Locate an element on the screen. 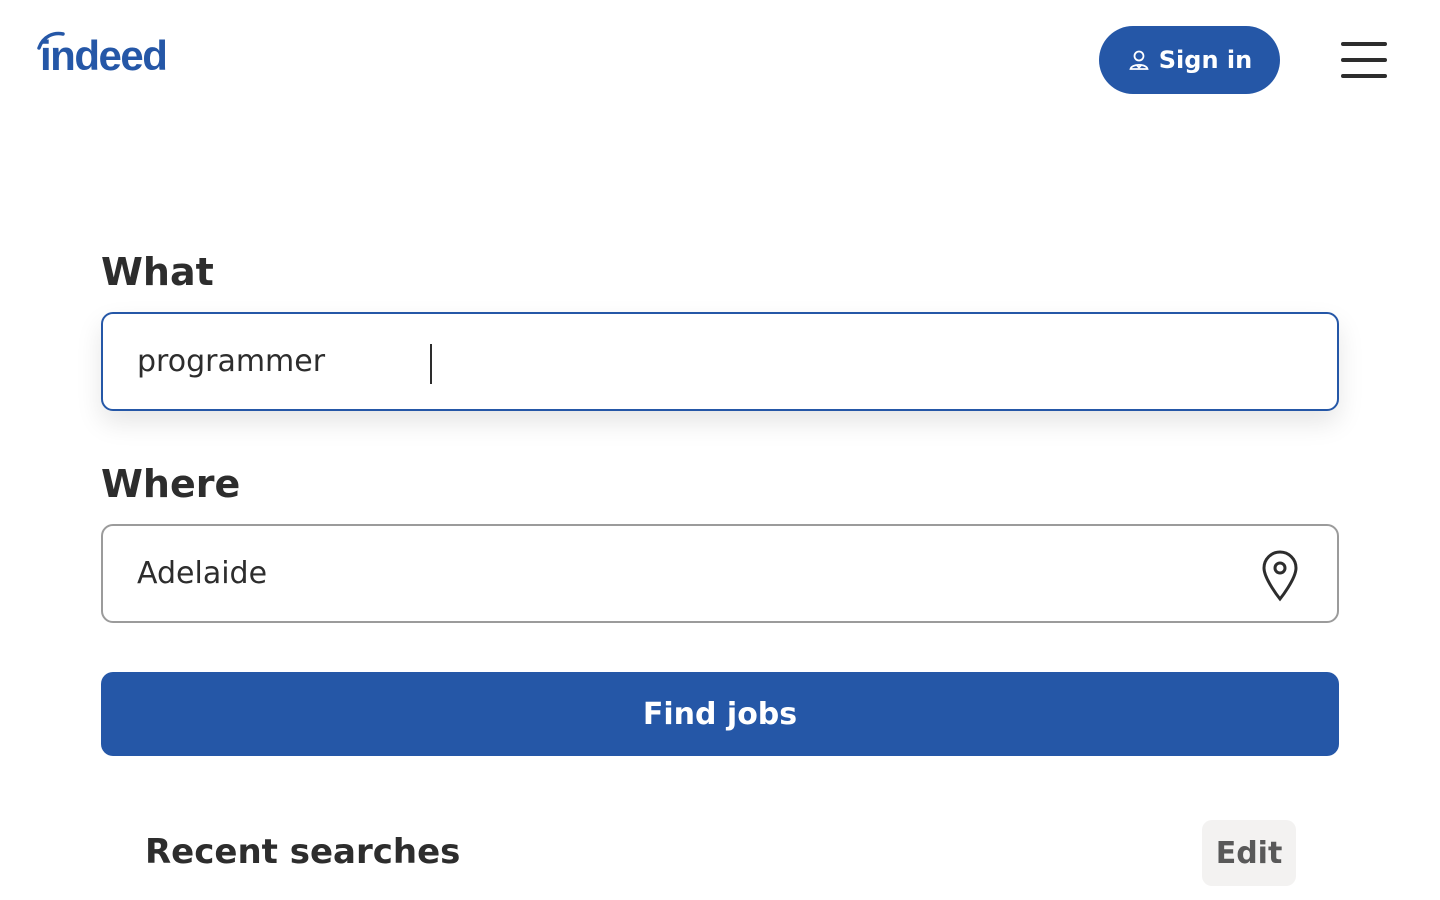 The height and width of the screenshot is (900, 1440). header: indeed Sign in is located at coordinates (720, 60).